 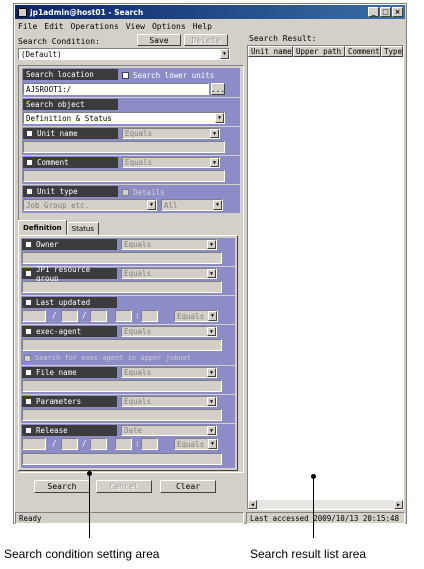 What do you see at coordinates (252, 504) in the screenshot?
I see `scroll-left-icon: ◀` at bounding box center [252, 504].